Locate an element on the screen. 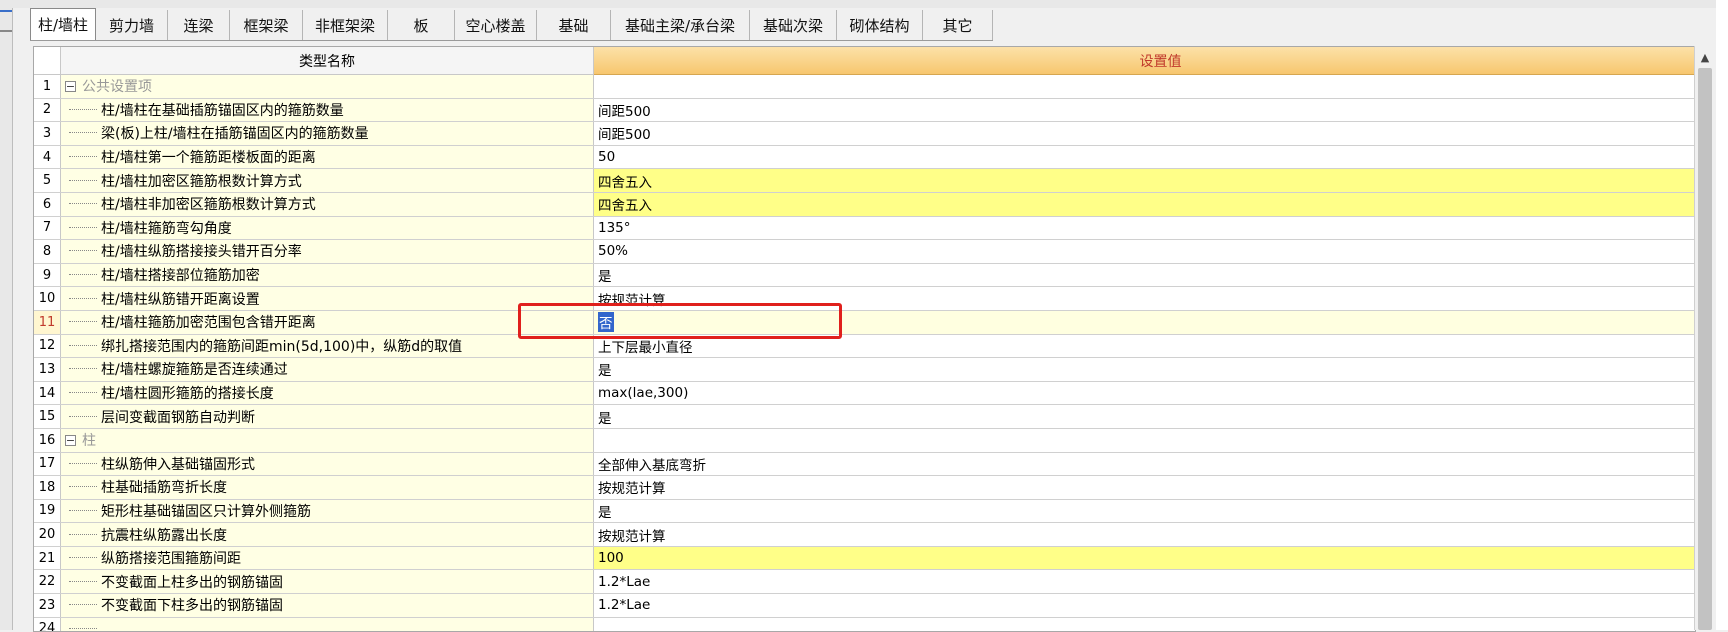  row-value: 50% is located at coordinates (1144, 251).